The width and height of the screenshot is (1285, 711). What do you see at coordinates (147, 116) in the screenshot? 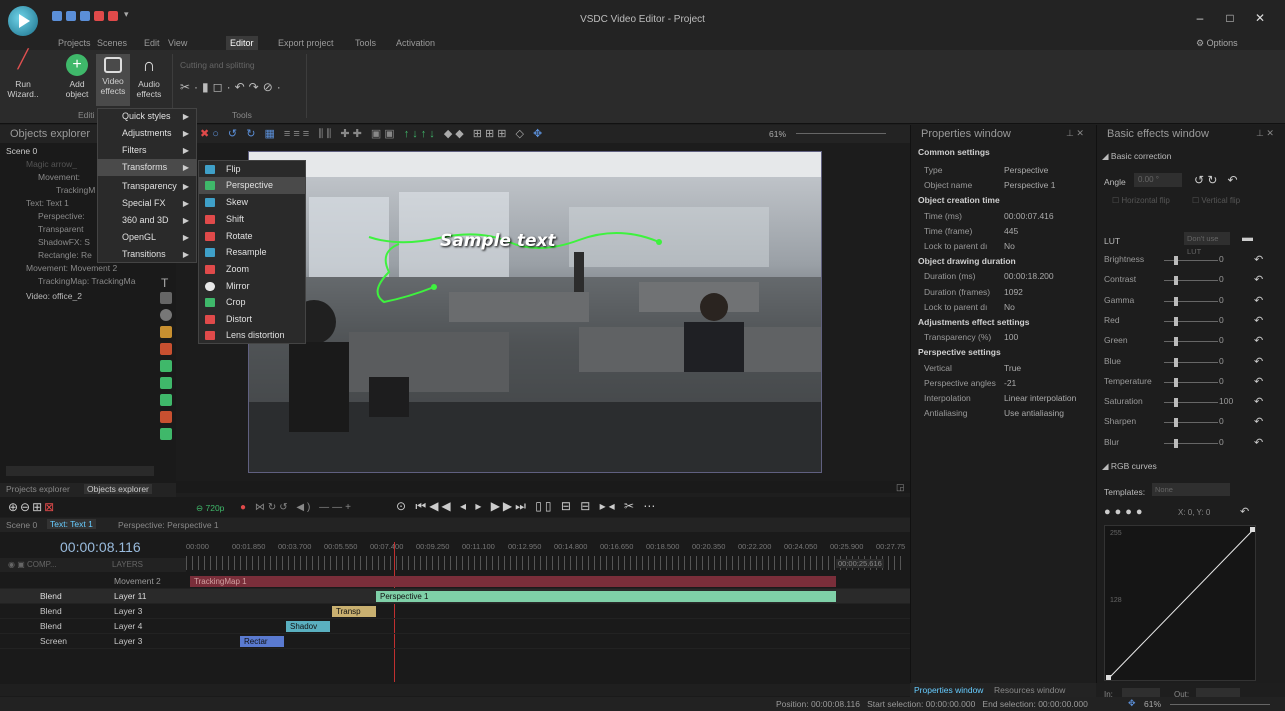
I see `menu-item-quick-styles: Quick styles ▶` at bounding box center [147, 116].